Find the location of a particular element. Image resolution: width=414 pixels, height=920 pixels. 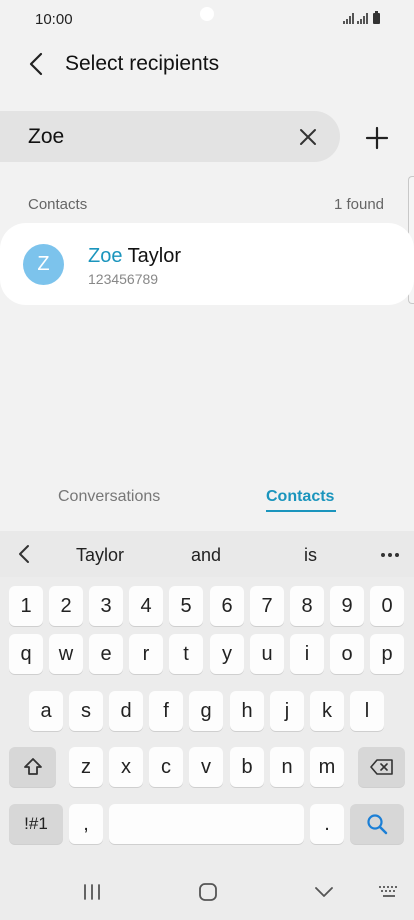

key-7: 7 is located at coordinates (267, 606).